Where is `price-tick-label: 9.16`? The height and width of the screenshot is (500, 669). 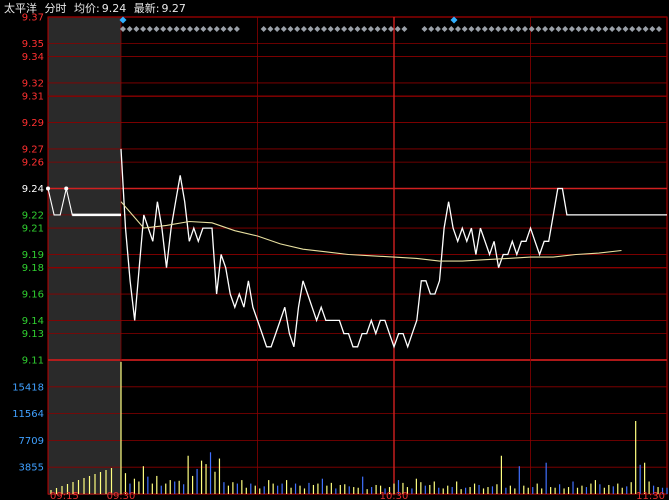 price-tick-label: 9.16 is located at coordinates (33, 295).